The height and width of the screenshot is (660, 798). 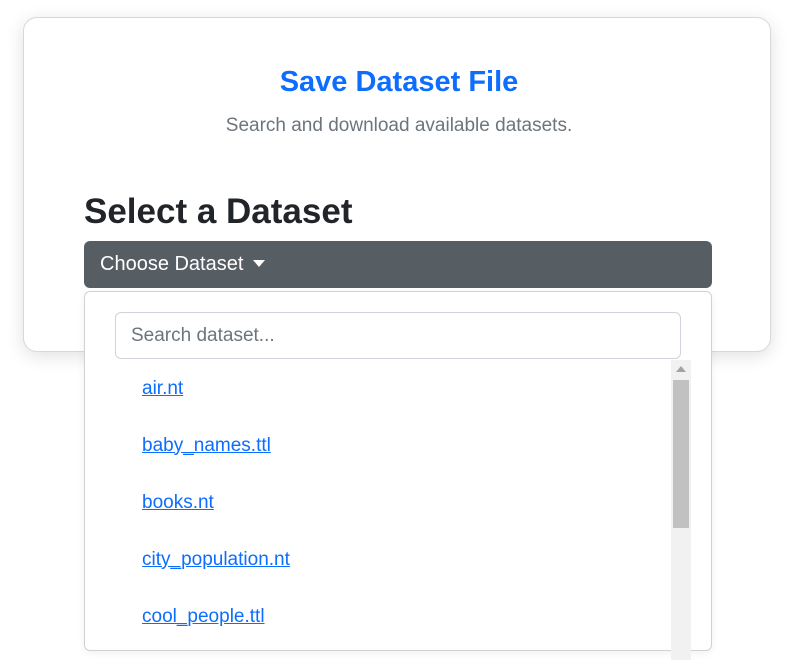 What do you see at coordinates (403, 616) in the screenshot?
I see `list-item: cool_people.ttl` at bounding box center [403, 616].